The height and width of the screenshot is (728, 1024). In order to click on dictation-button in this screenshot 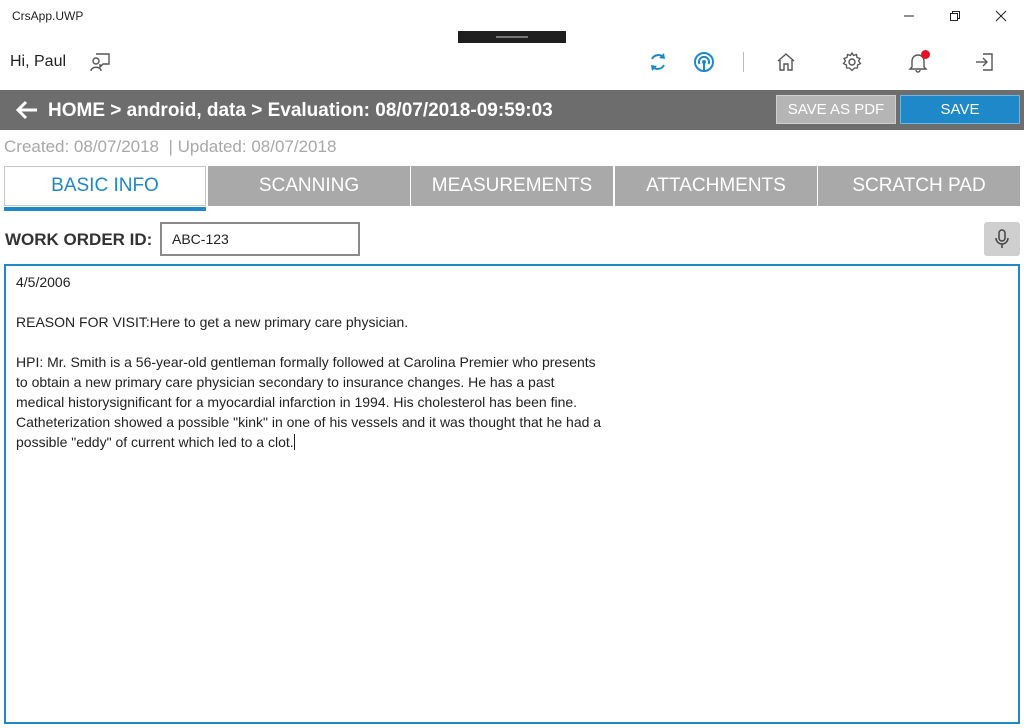, I will do `click(1002, 239)`.